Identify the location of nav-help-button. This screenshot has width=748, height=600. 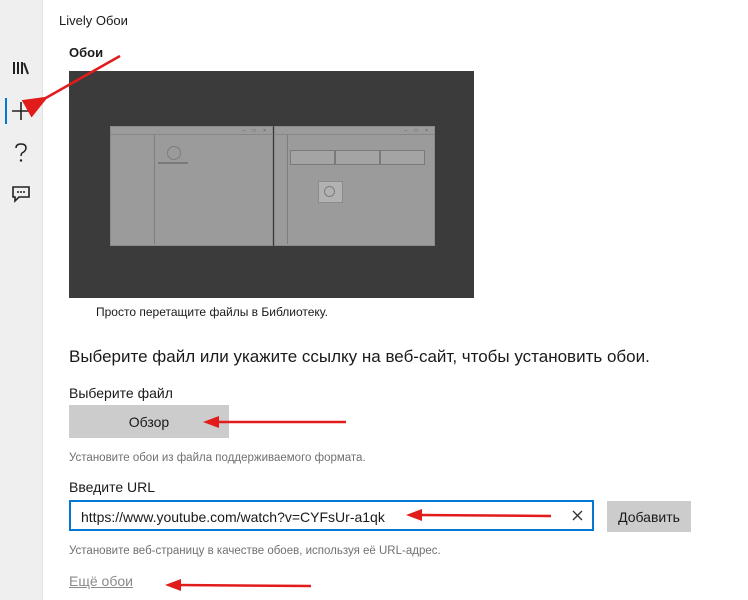
(21, 153).